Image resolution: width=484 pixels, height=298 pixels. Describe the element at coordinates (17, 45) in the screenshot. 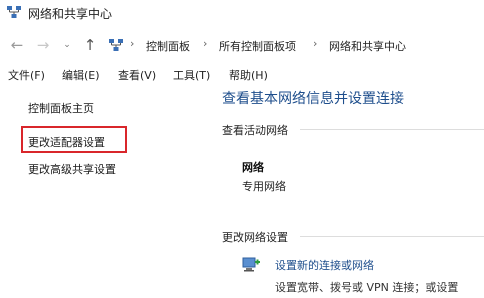

I see `back-button: ←` at that location.